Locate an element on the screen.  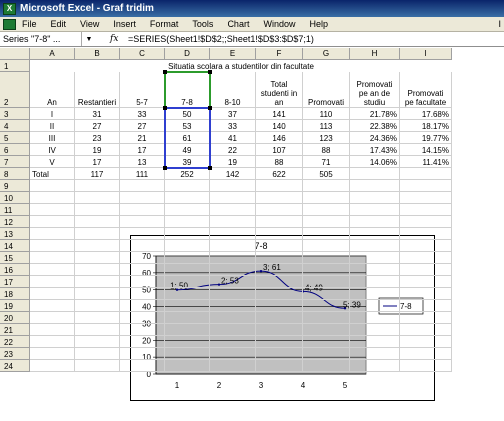
row-header-2: 2 is located at coordinates (15, 90).